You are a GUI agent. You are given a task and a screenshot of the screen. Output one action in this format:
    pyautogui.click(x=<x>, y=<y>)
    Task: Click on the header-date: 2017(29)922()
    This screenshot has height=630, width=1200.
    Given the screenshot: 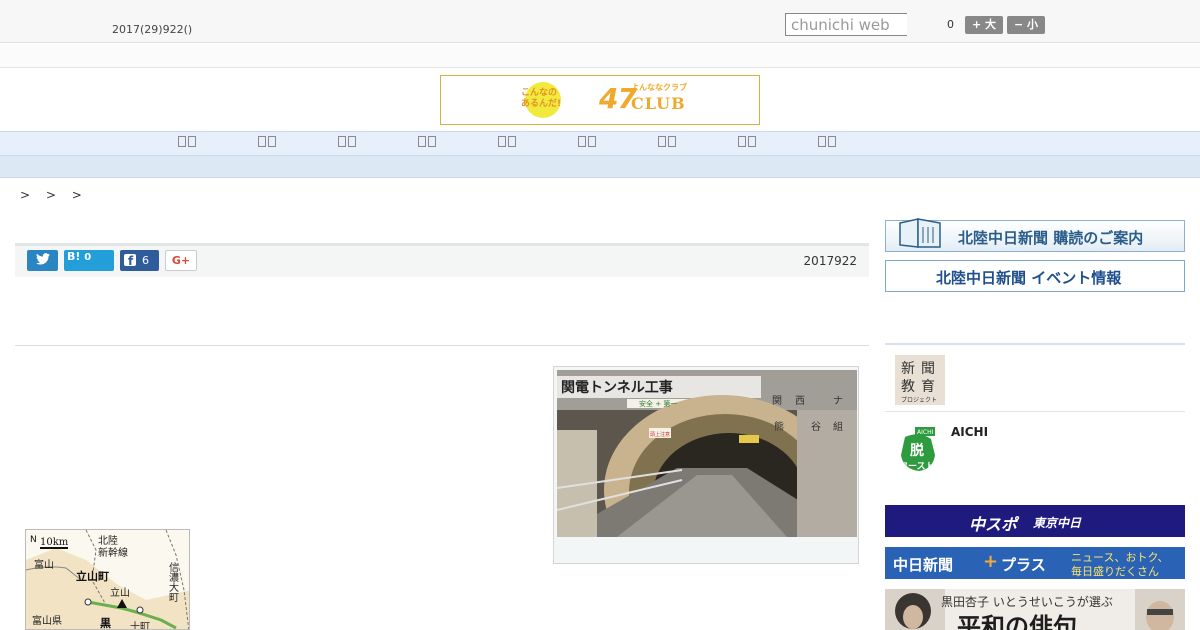 What is the action you would take?
    pyautogui.click(x=152, y=29)
    